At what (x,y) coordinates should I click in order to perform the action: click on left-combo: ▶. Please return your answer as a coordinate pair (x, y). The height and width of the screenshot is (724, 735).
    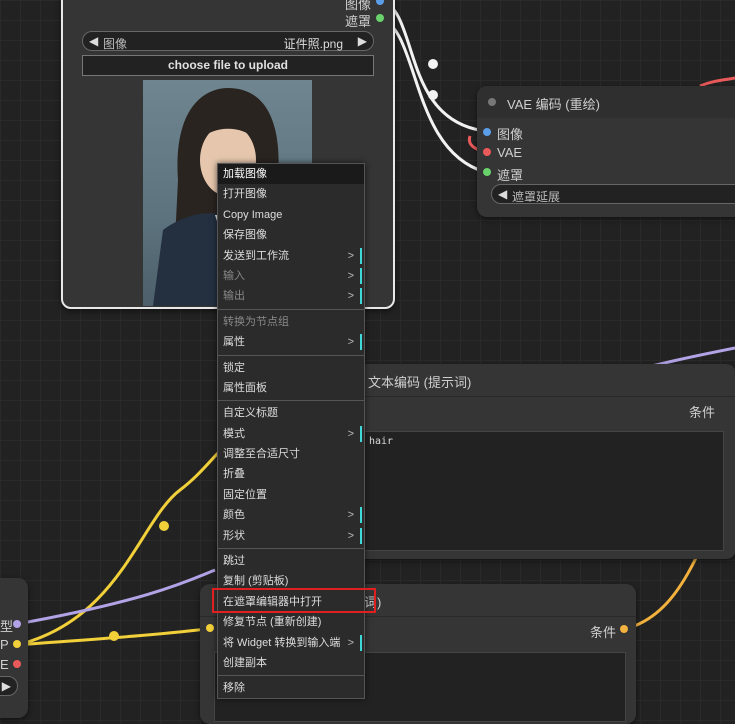
    Looking at the image, I should click on (9, 686).